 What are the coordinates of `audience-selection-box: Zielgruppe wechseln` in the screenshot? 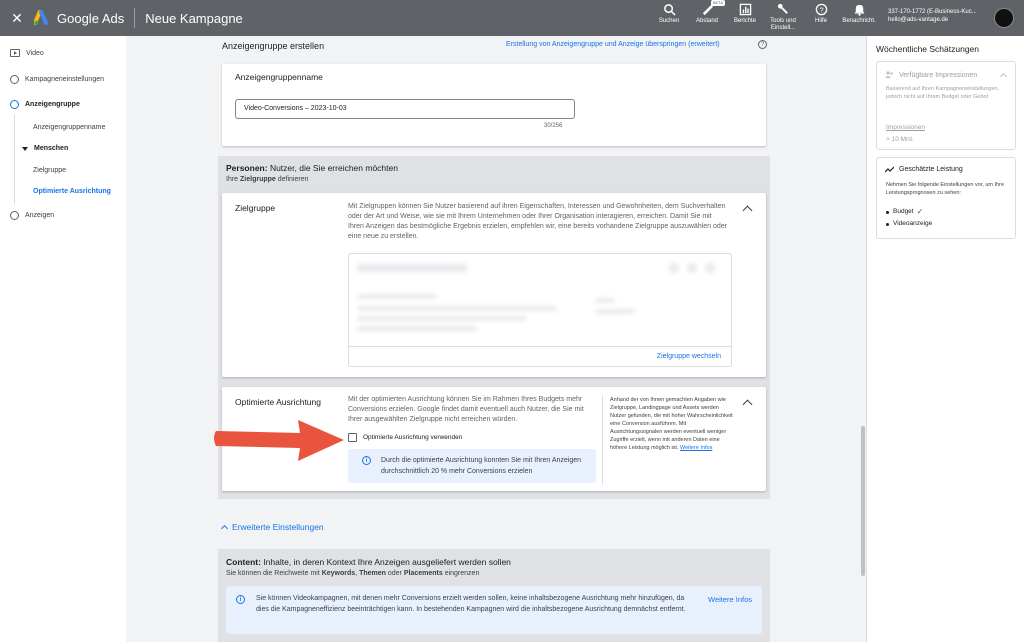 It's located at (540, 310).